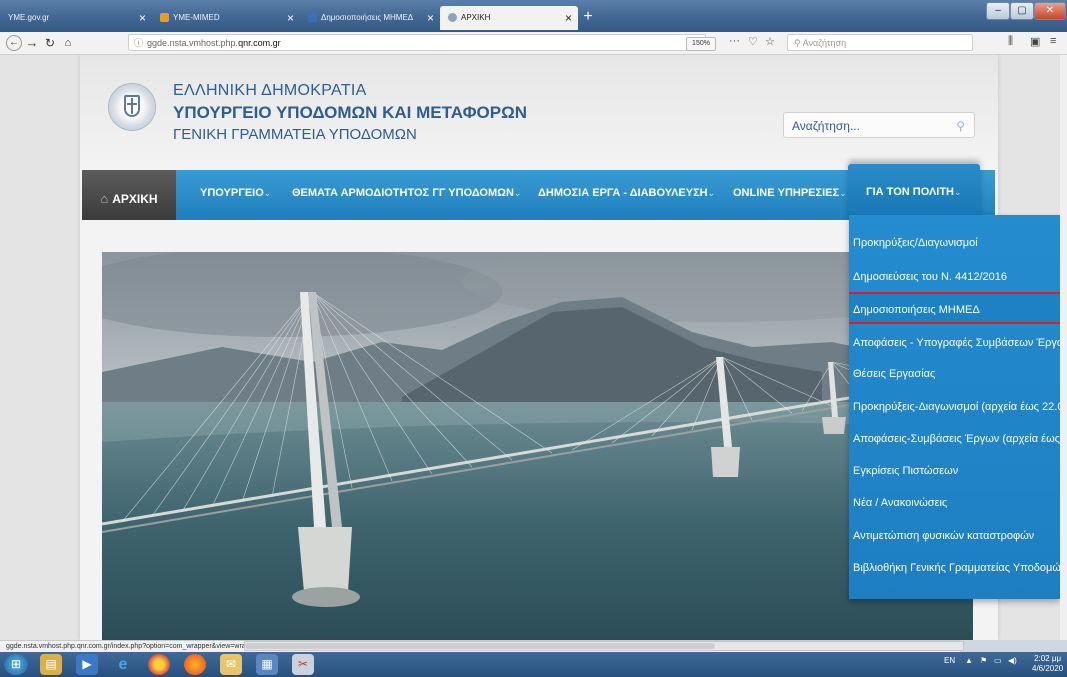 This screenshot has height=677, width=1067. What do you see at coordinates (123, 664) in the screenshot?
I see `internet-explorer-icon: e` at bounding box center [123, 664].